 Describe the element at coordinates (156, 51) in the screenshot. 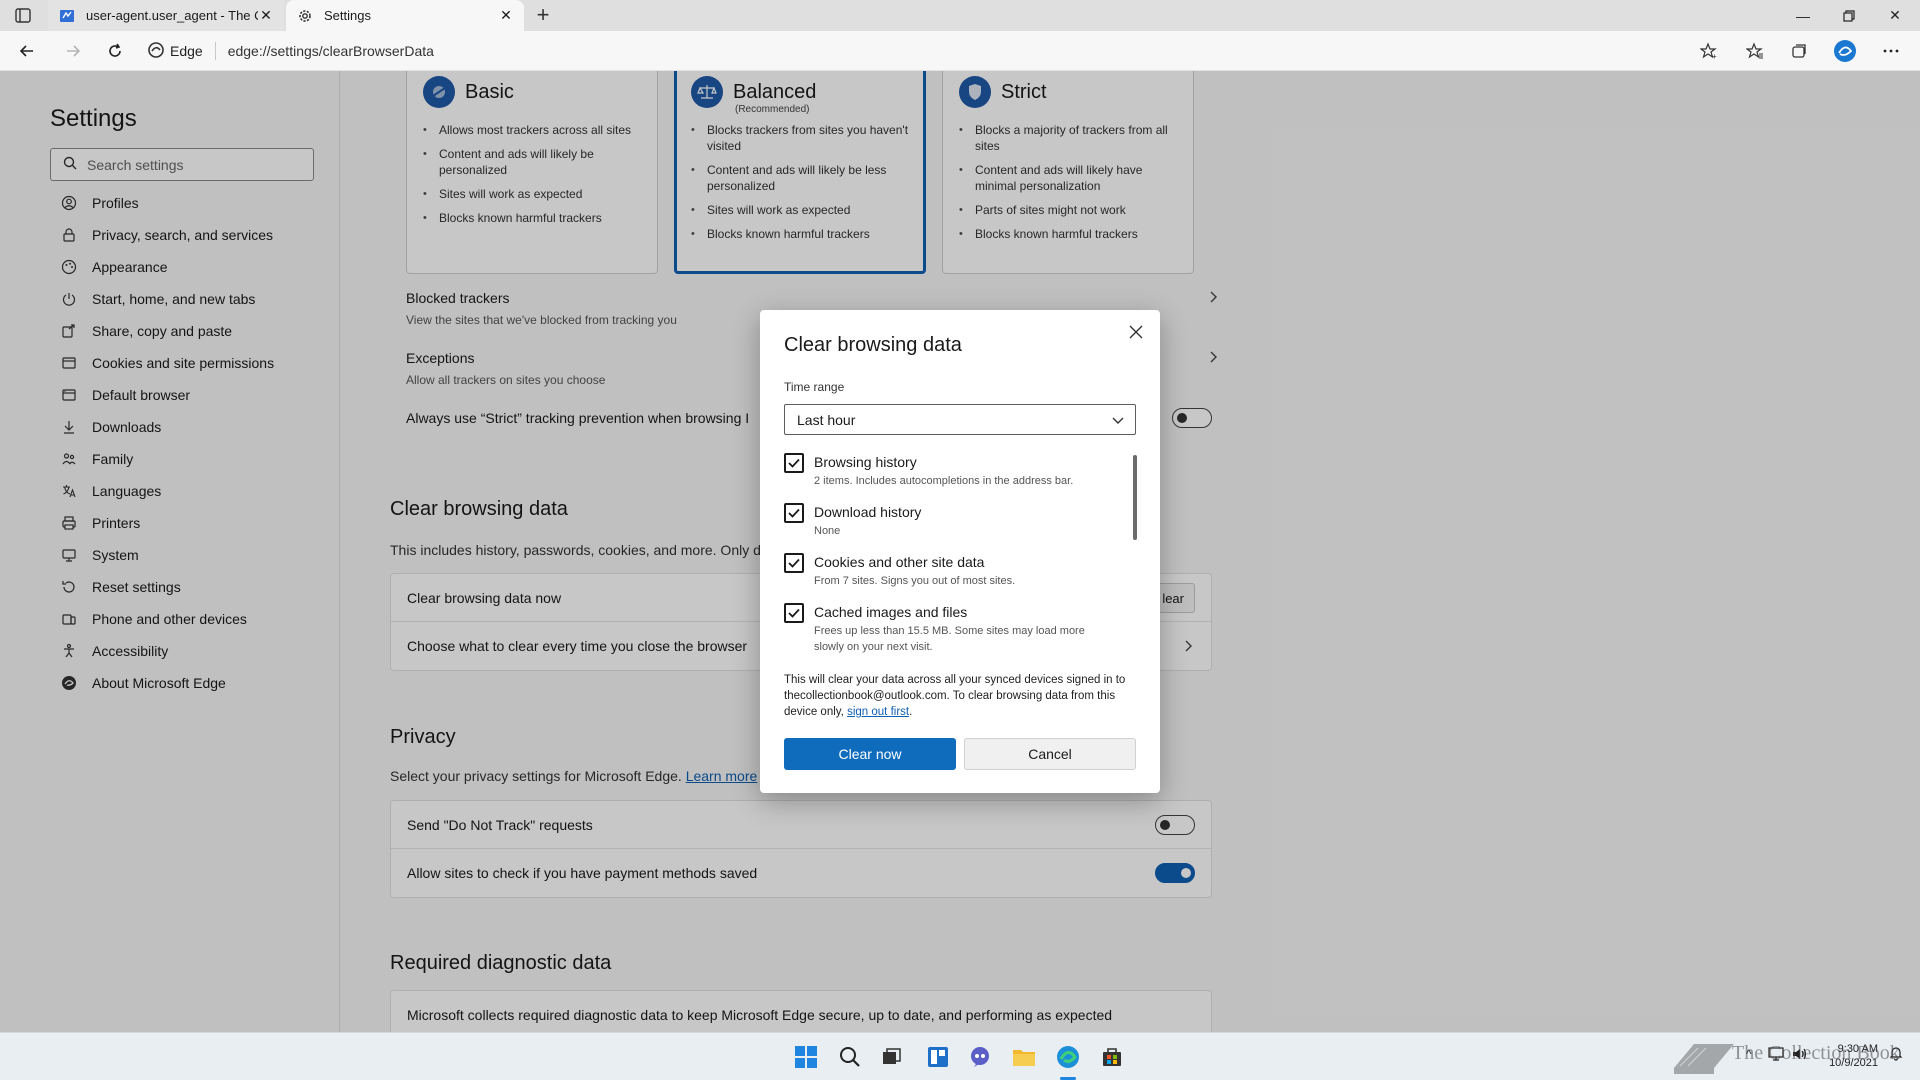

I see `edge-icon` at that location.